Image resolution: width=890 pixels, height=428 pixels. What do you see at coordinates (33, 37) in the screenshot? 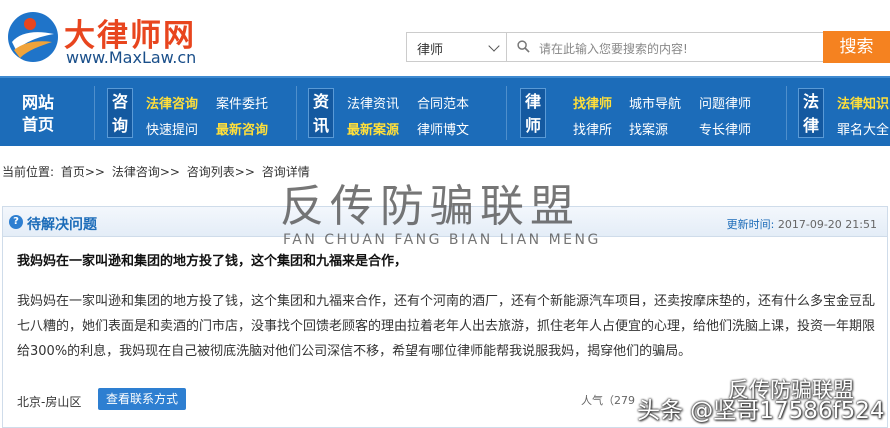
I see `logo-emblem-icon` at bounding box center [33, 37].